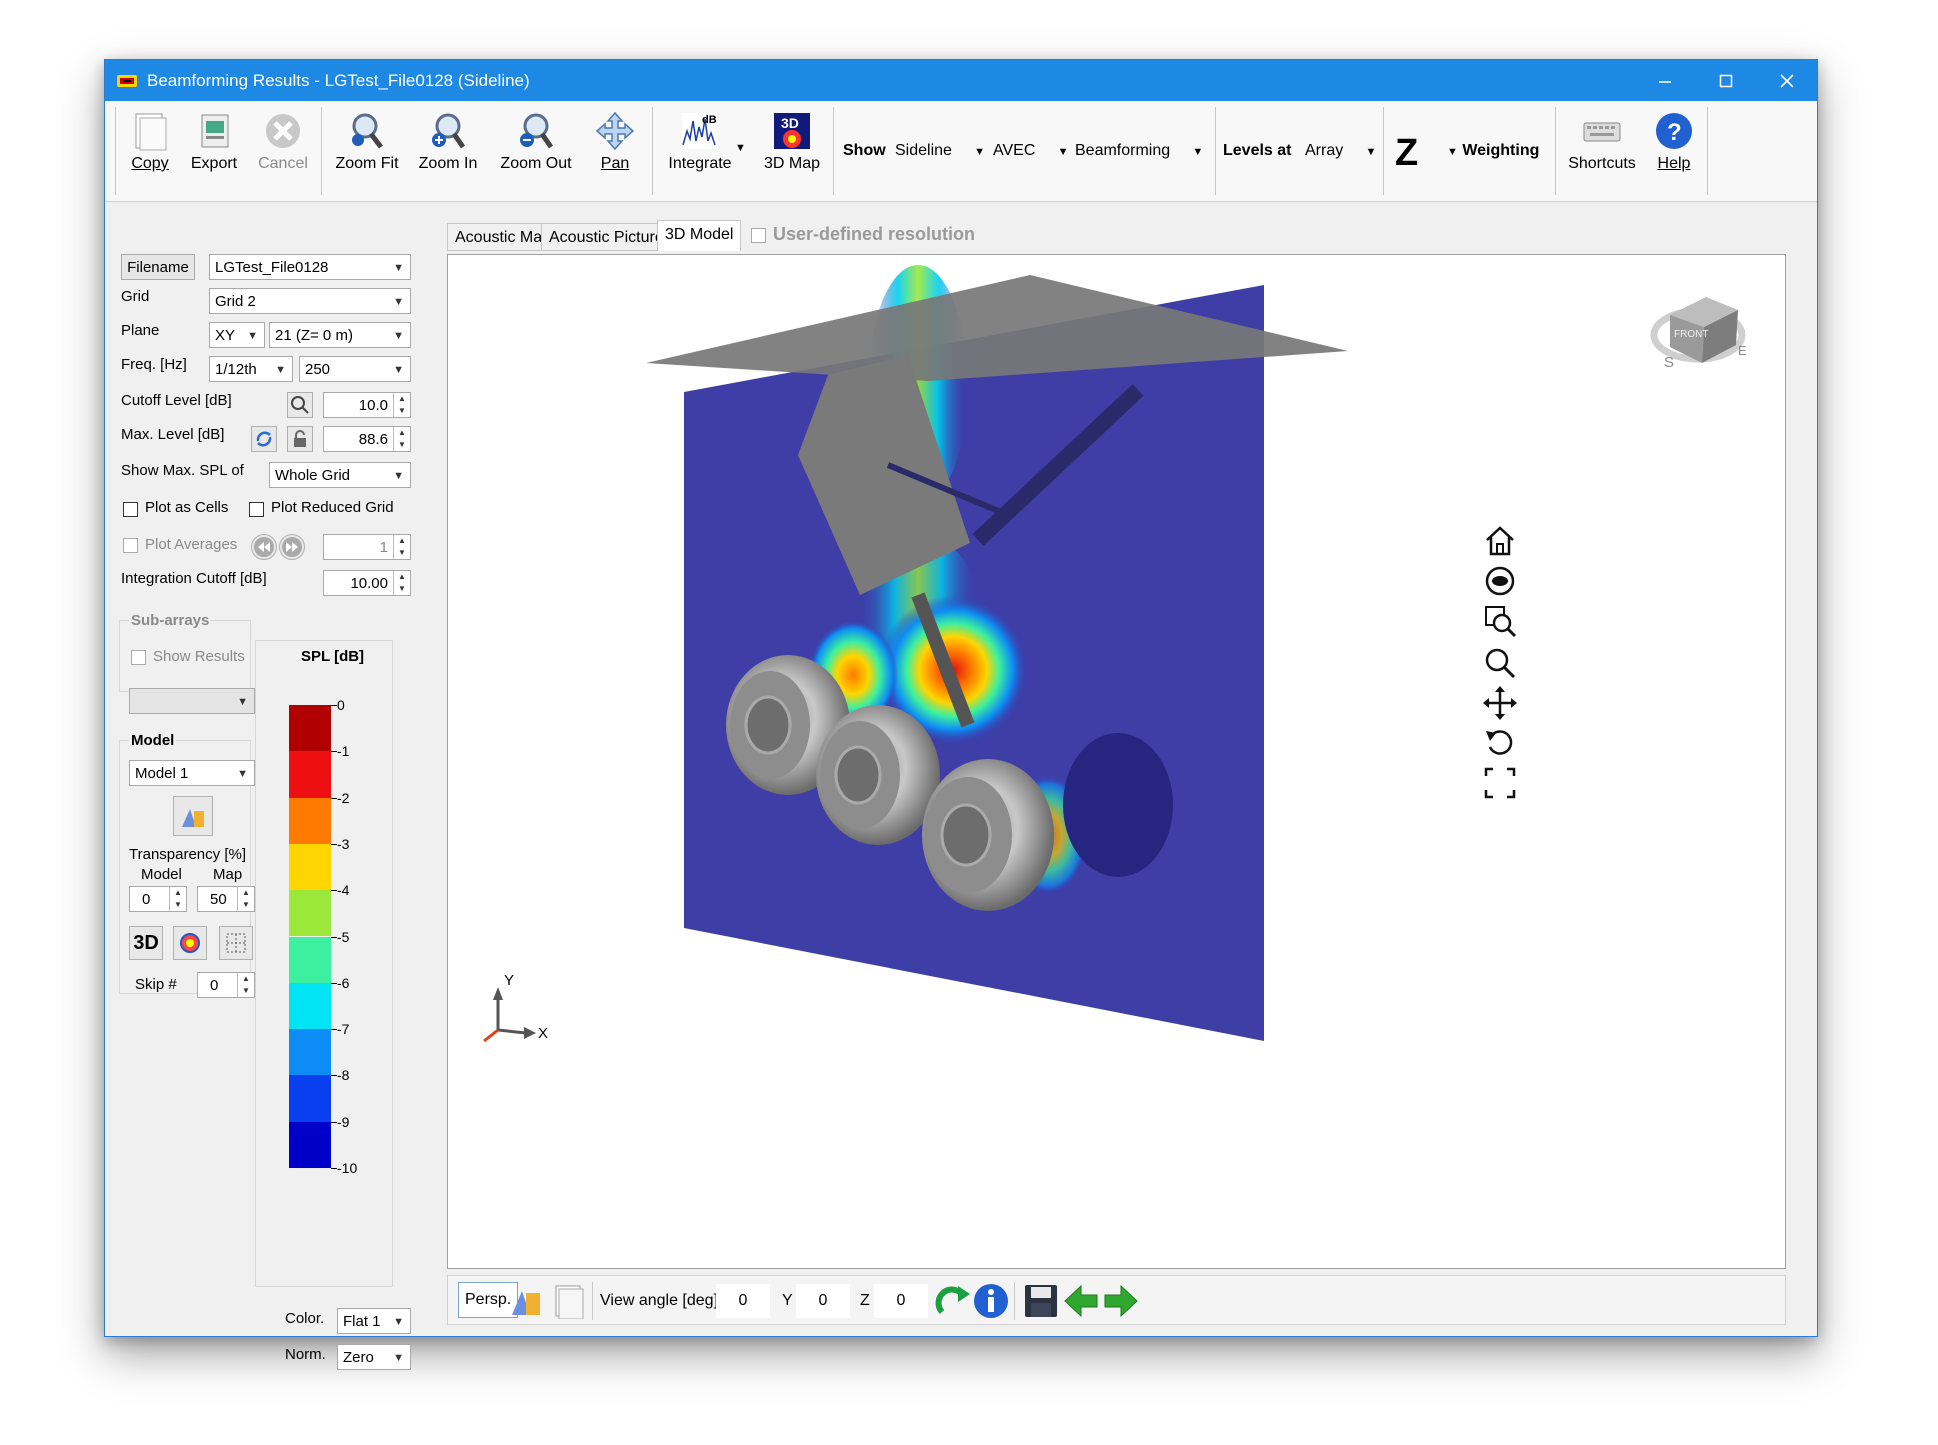 This screenshot has height=1445, width=1938. I want to click on cancel-button: Cancel, so click(283, 152).